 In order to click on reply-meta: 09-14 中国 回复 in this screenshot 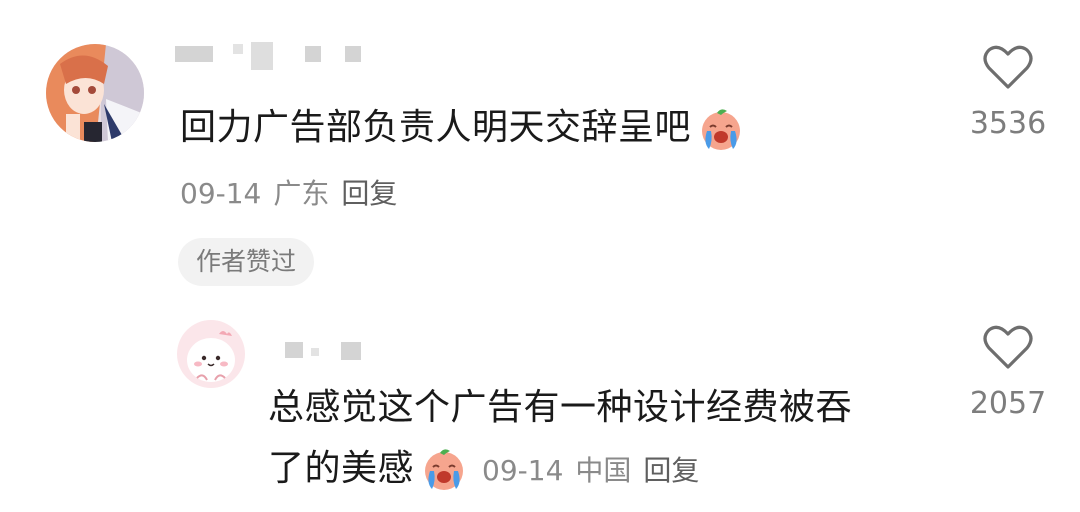, I will do `click(590, 469)`.